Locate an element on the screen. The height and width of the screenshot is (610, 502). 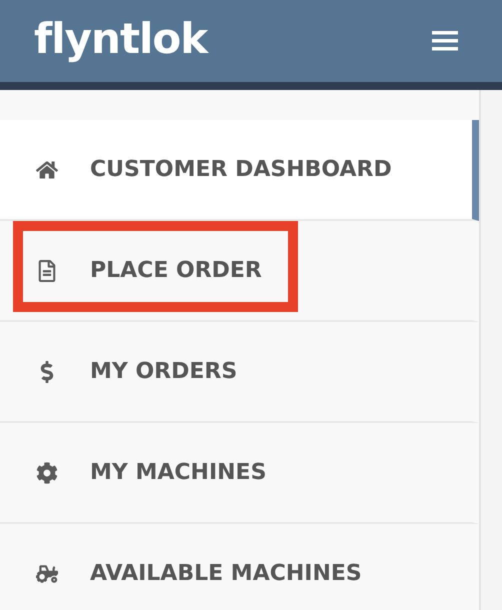
logo: flyntlok is located at coordinates (121, 38).